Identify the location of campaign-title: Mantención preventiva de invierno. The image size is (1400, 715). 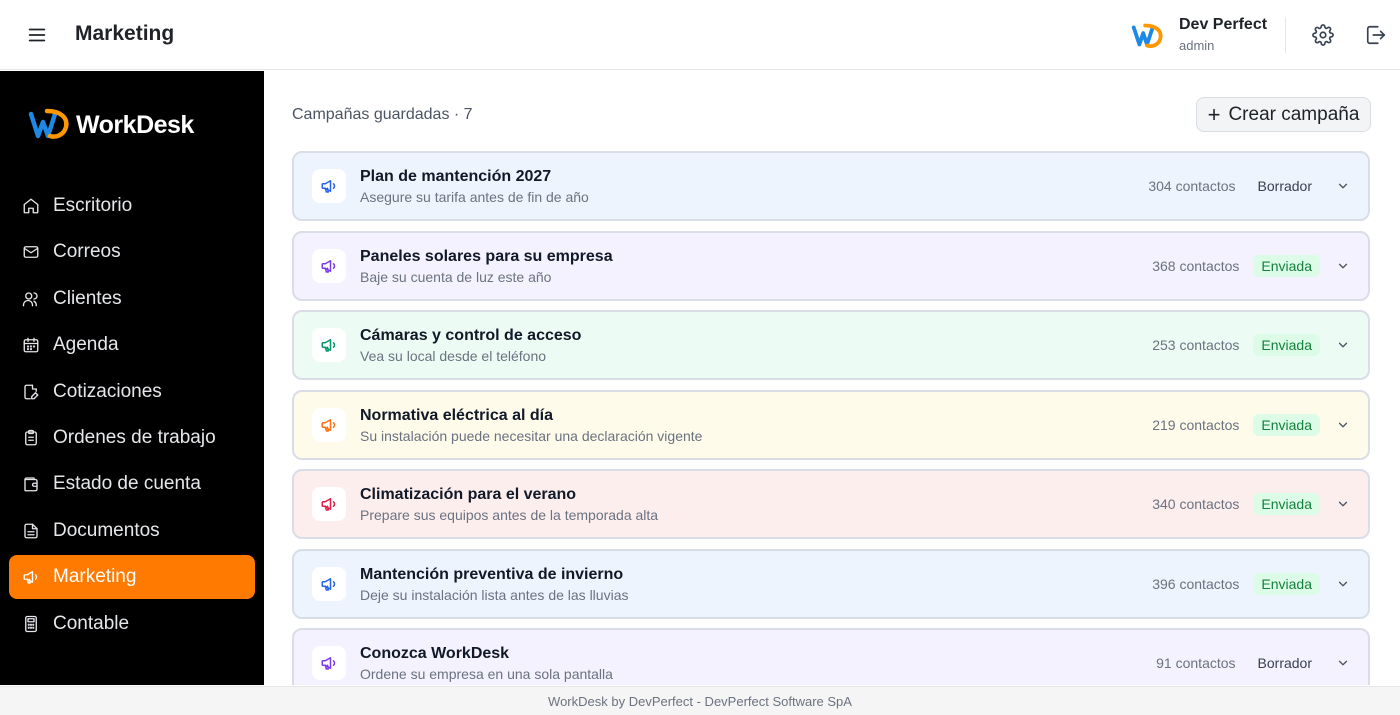
(492, 574).